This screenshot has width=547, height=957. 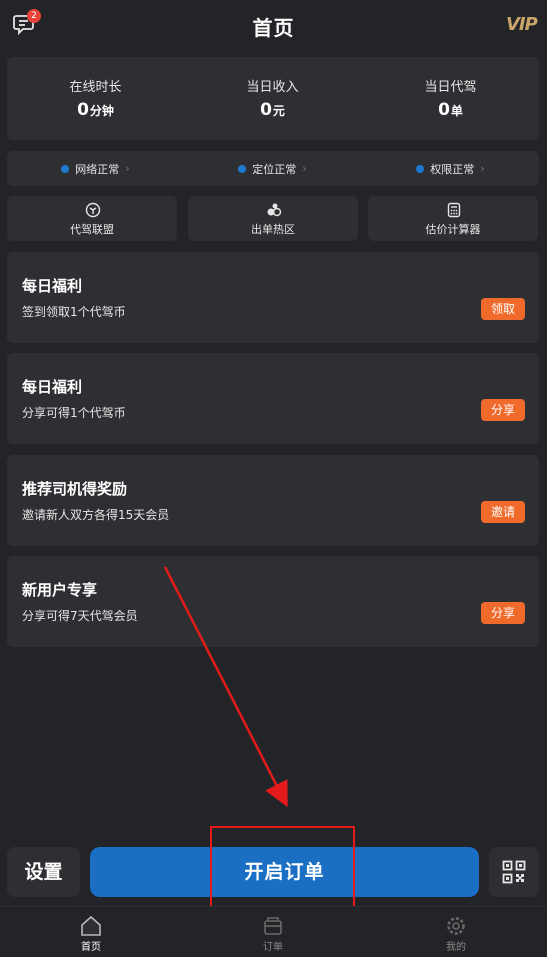 What do you see at coordinates (74, 413) in the screenshot?
I see `benefit-desc: 分享可得1个代驾币` at bounding box center [74, 413].